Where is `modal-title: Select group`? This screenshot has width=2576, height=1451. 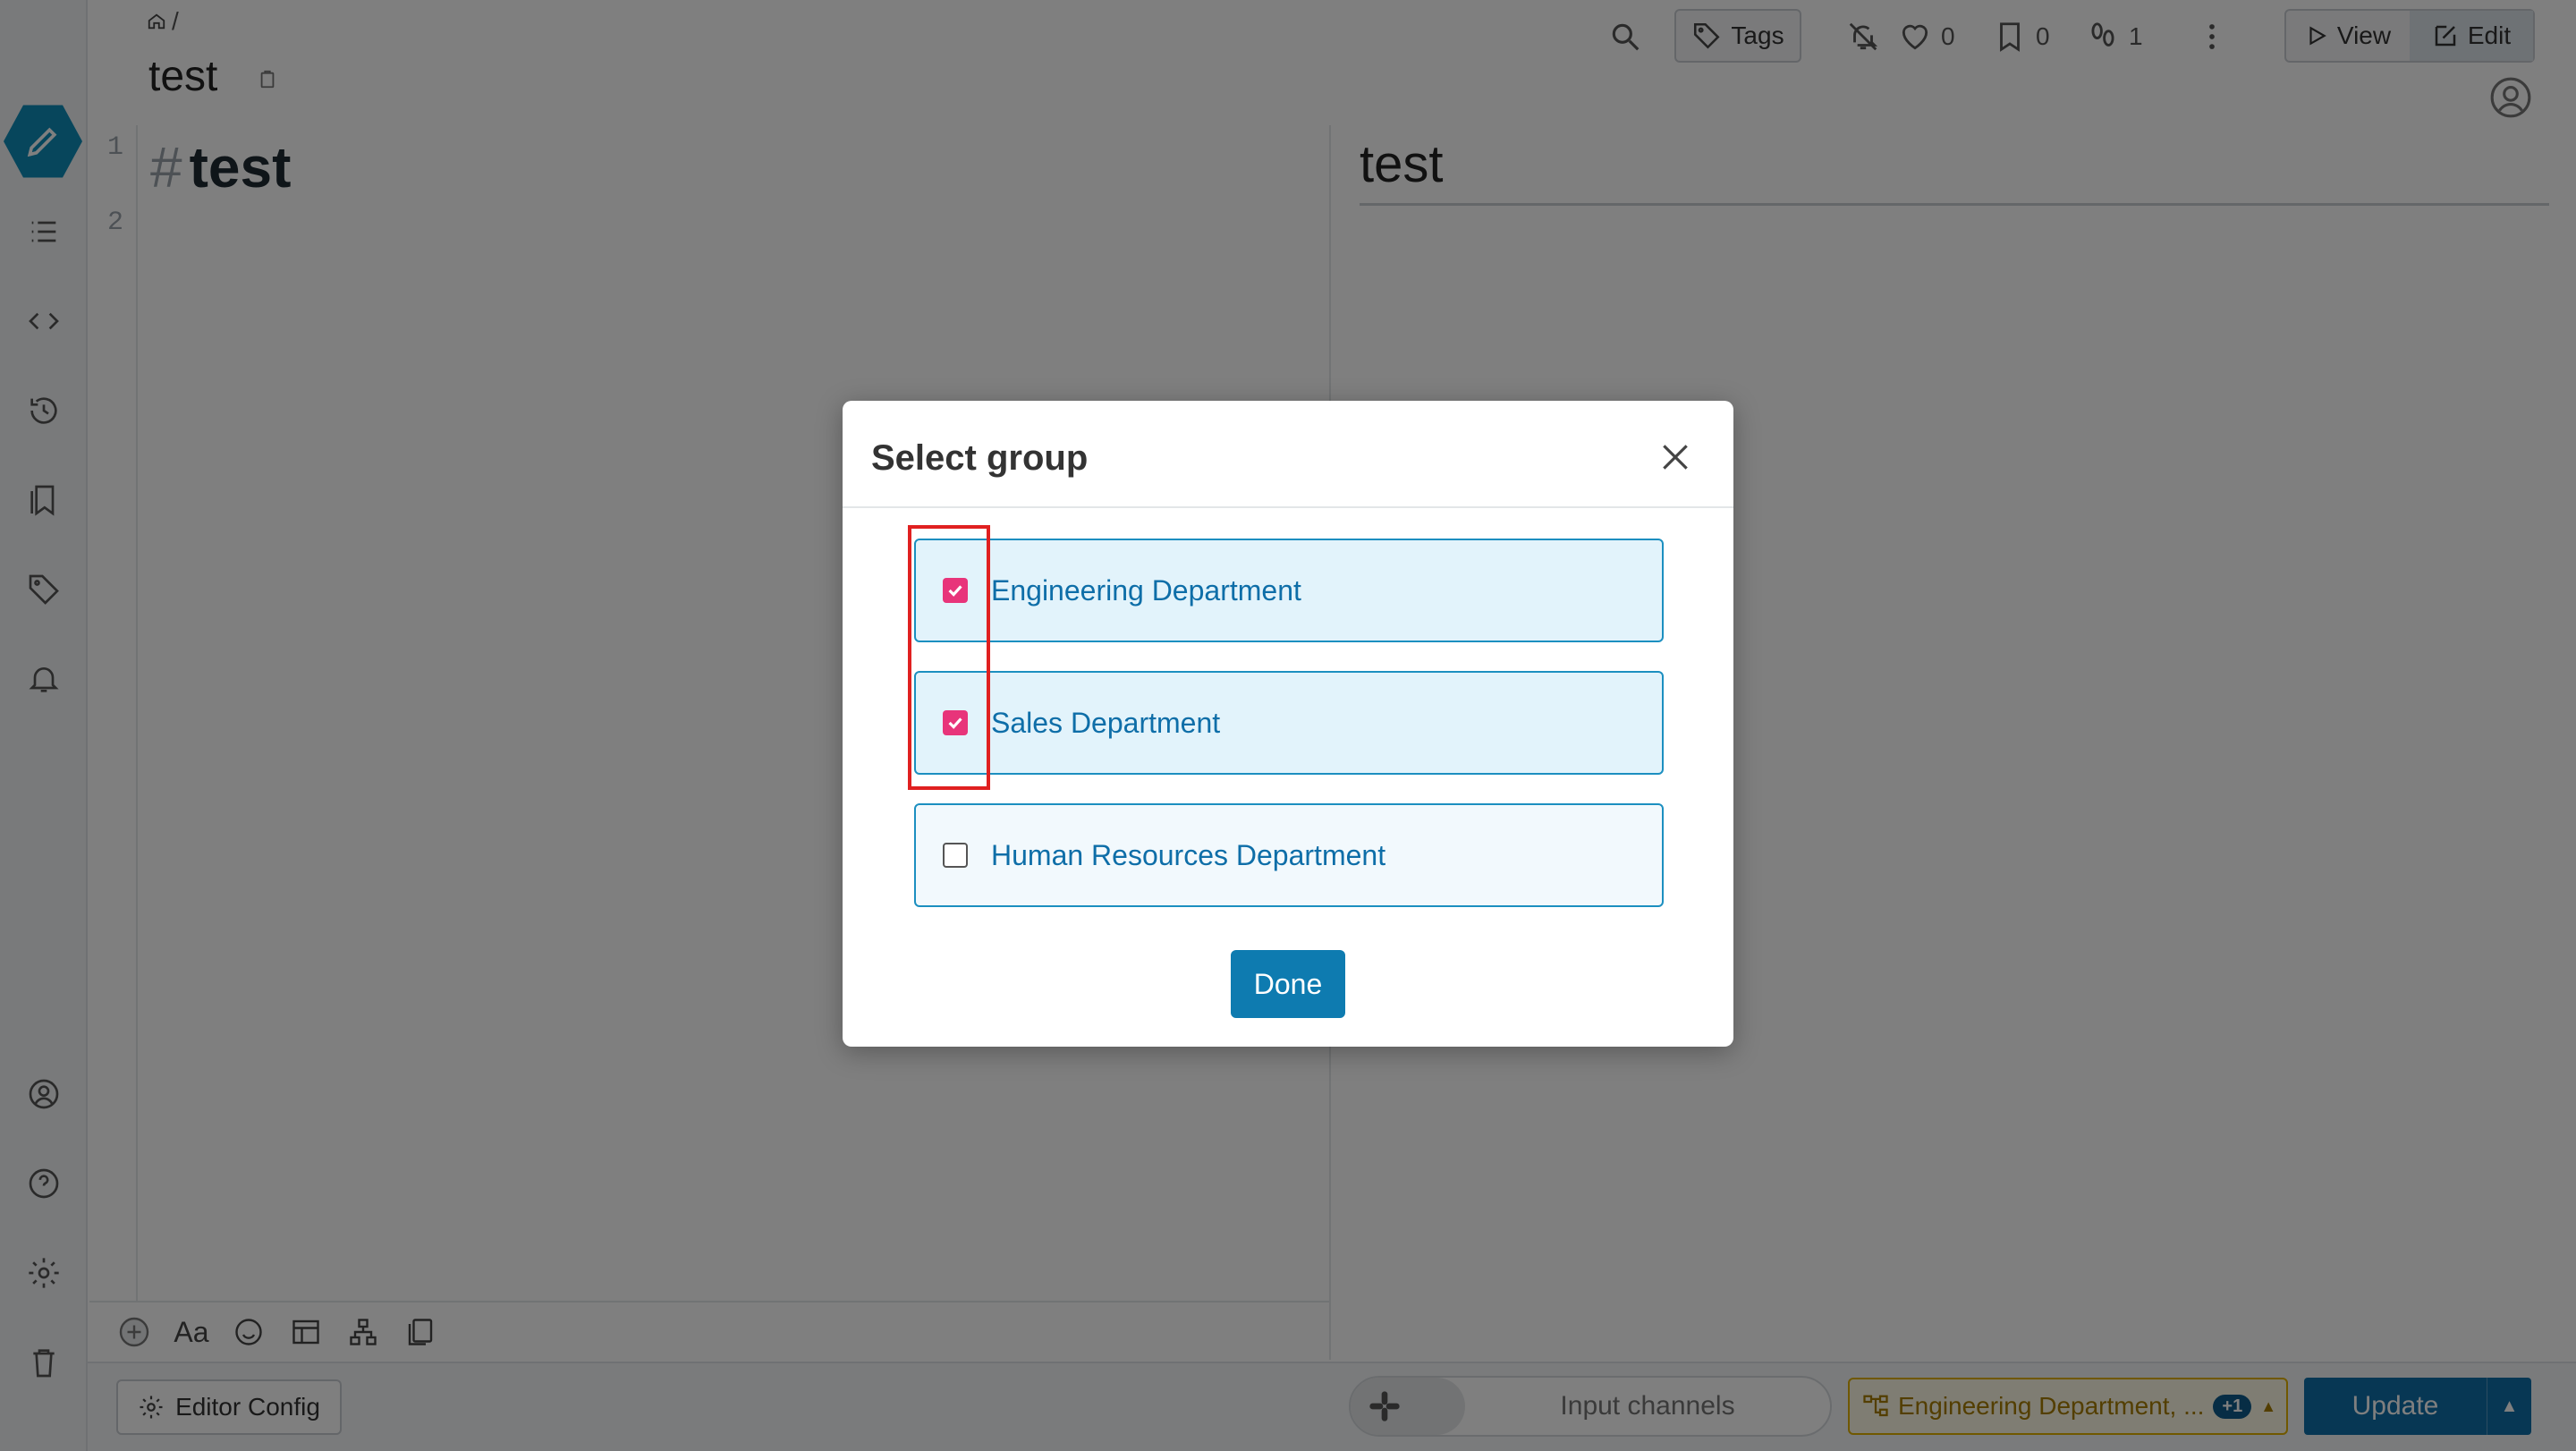
modal-title: Select group is located at coordinates (980, 458).